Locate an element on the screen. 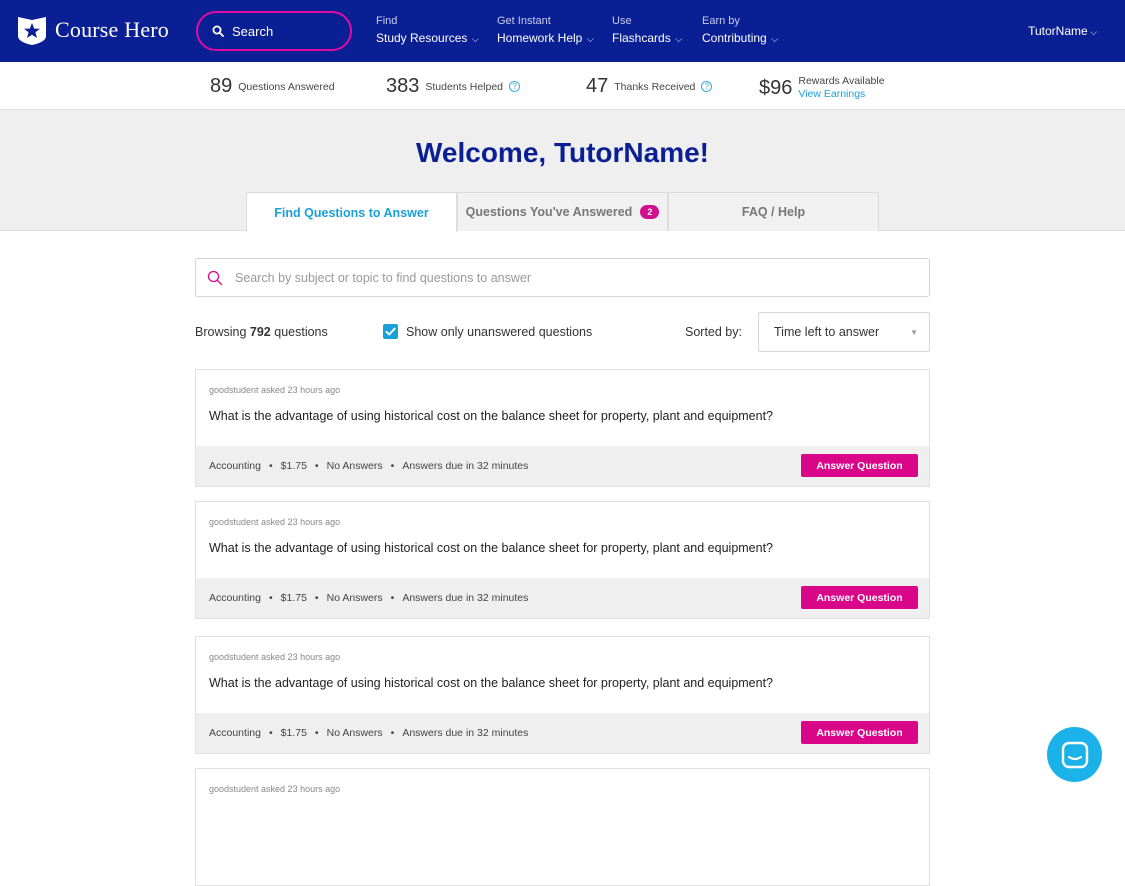  nav-menu-label: Homework Help is located at coordinates (540, 38).